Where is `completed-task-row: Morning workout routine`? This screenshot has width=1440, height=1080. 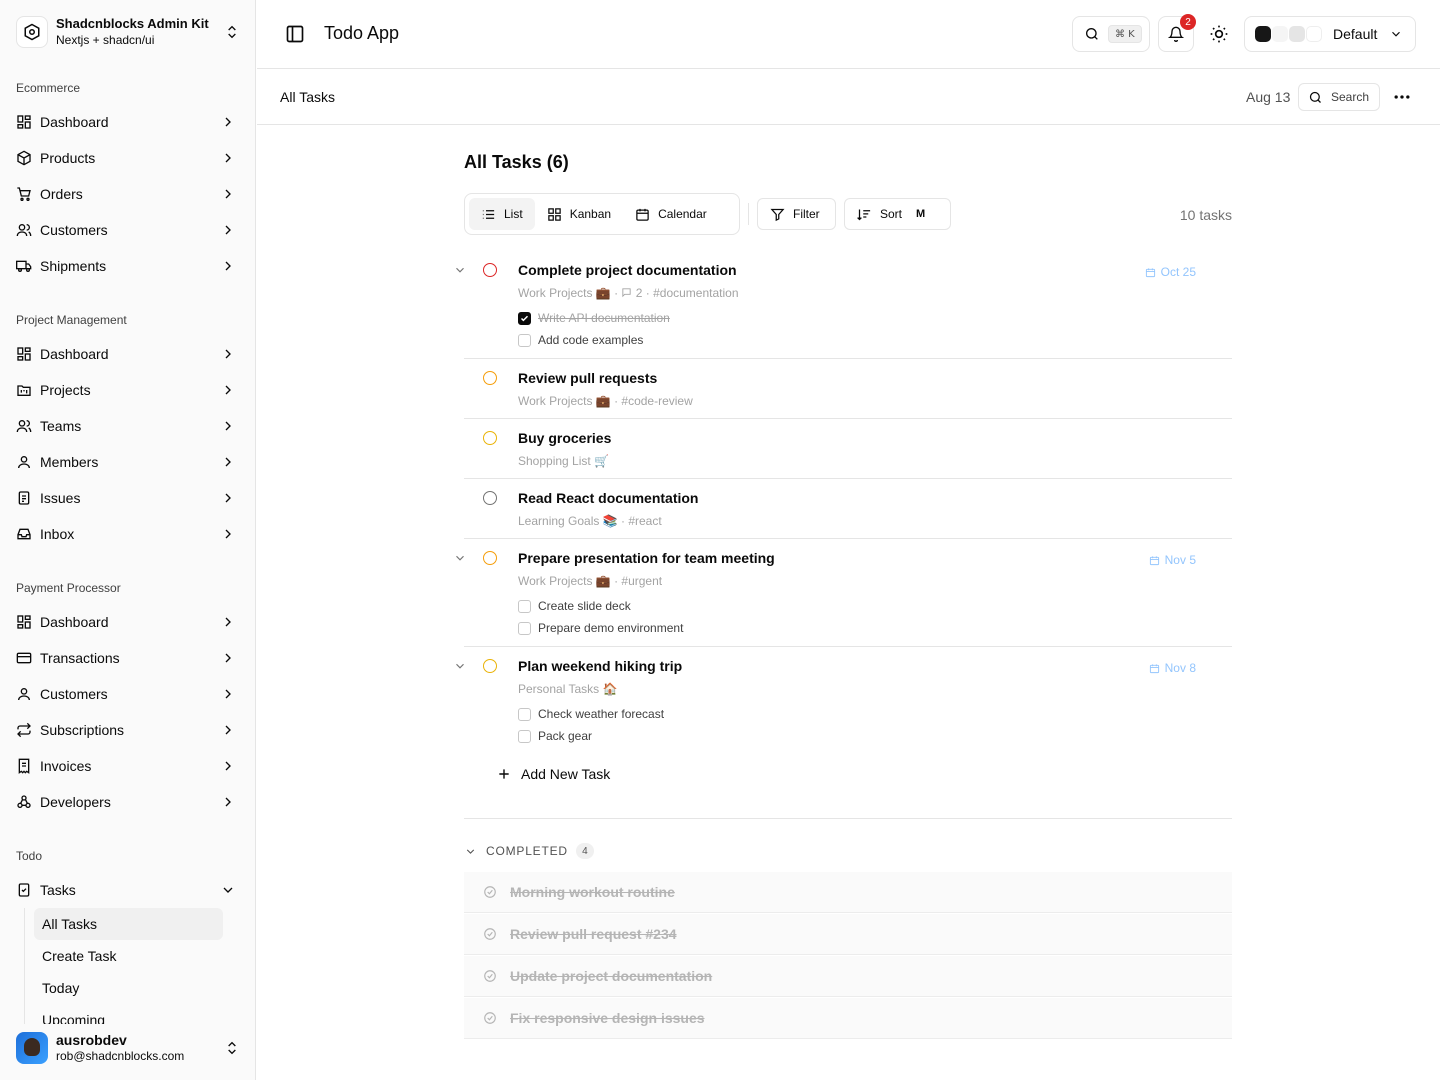
completed-task-row: Morning workout routine is located at coordinates (848, 892).